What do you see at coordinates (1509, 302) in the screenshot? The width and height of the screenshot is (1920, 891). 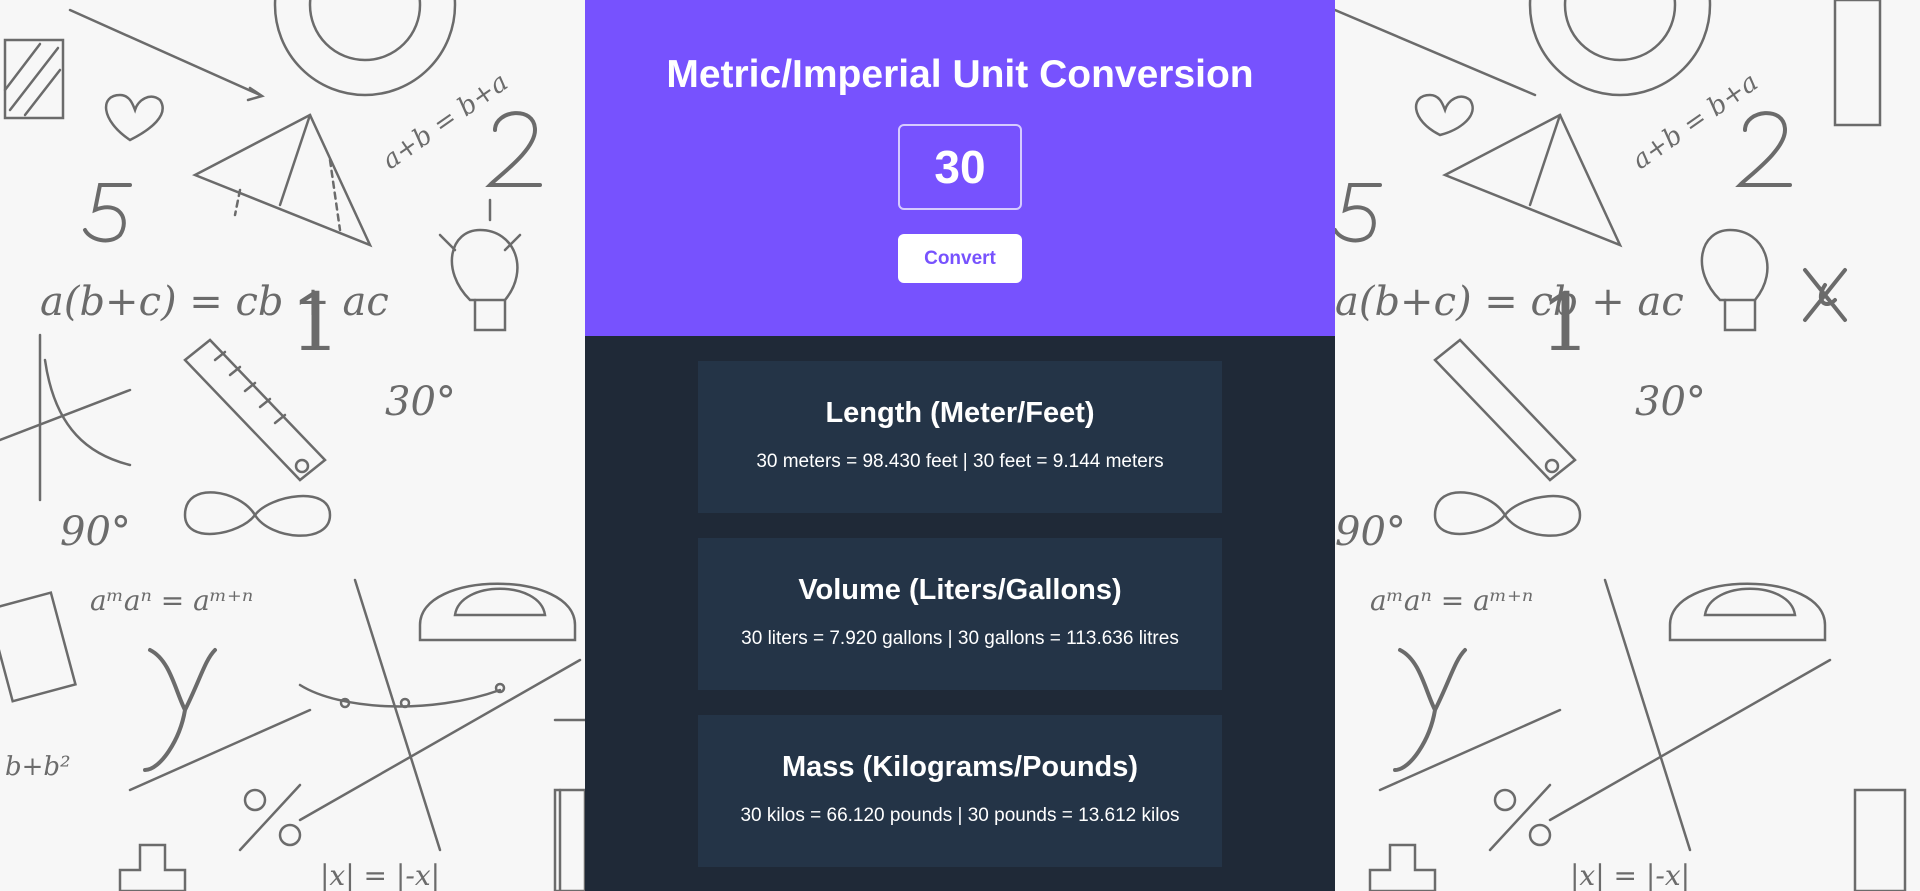 I see `svg-text: a(b+c) = cb + ac` at bounding box center [1509, 302].